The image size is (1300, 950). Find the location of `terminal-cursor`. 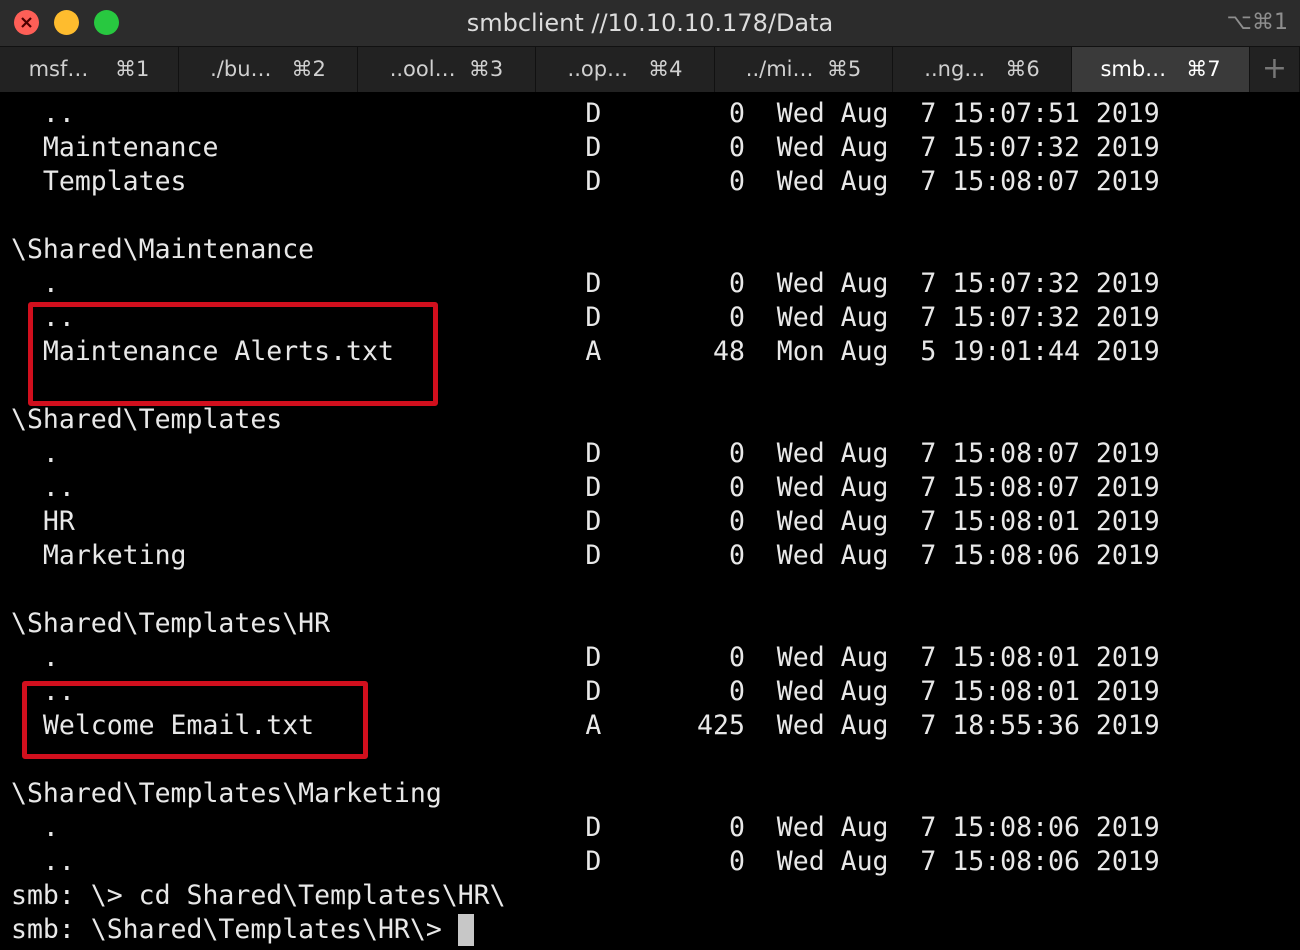

terminal-cursor is located at coordinates (466, 930).